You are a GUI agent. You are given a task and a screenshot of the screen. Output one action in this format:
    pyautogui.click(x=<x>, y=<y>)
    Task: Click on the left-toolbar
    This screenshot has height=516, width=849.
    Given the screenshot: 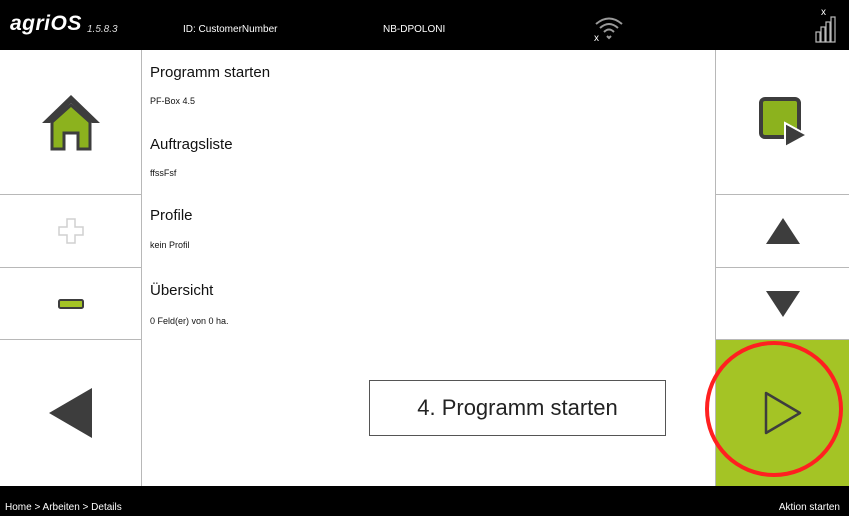 What is the action you would take?
    pyautogui.click(x=71, y=268)
    